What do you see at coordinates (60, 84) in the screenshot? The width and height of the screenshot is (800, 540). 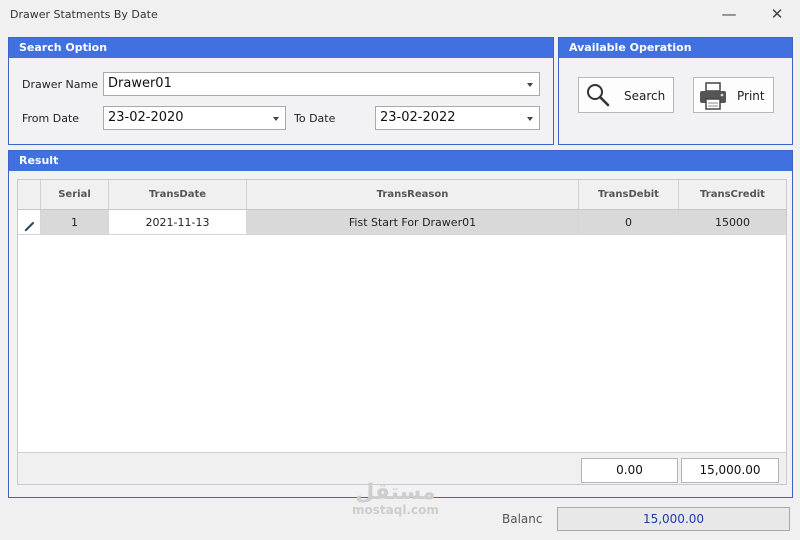 I see `drawer-name-label: Drawer Name` at bounding box center [60, 84].